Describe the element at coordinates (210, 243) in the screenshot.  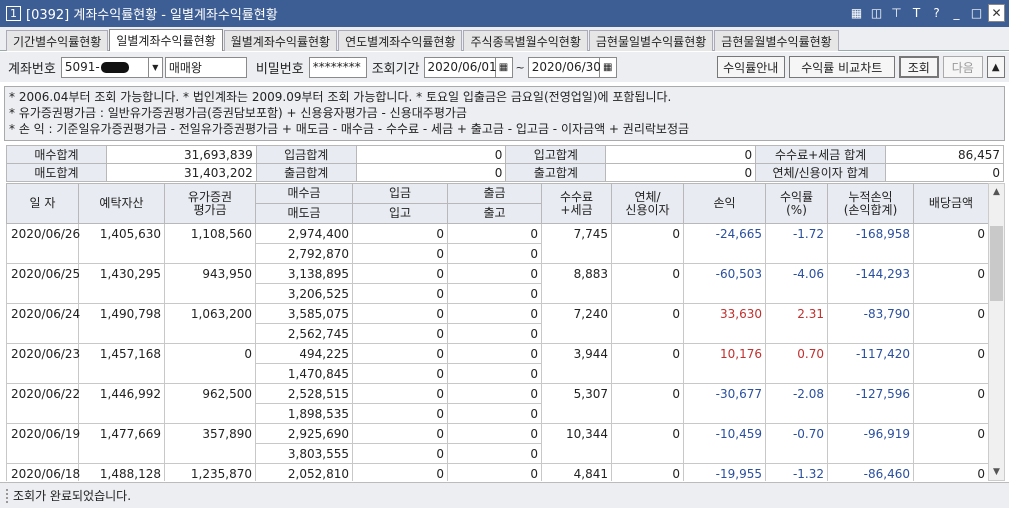
I see `cell-securities: 1,108,560` at that location.